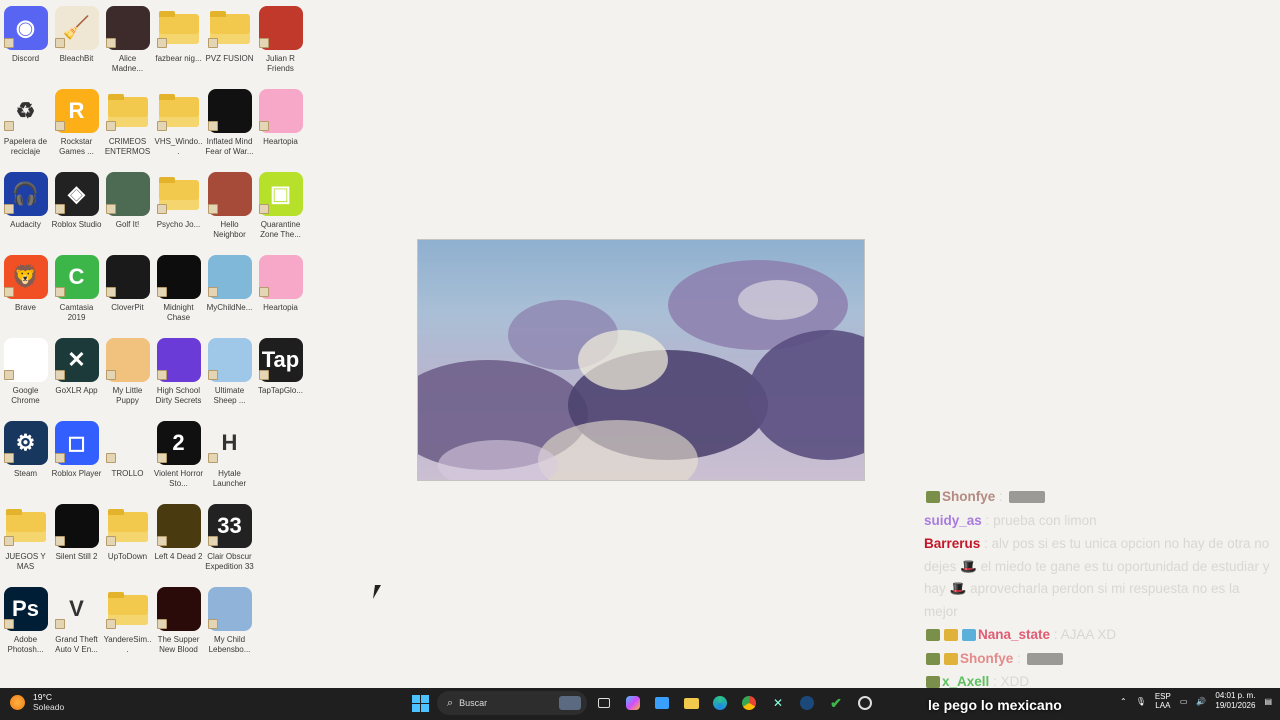  I want to click on desktop-icon: Julian R Friends, so click(280, 45).